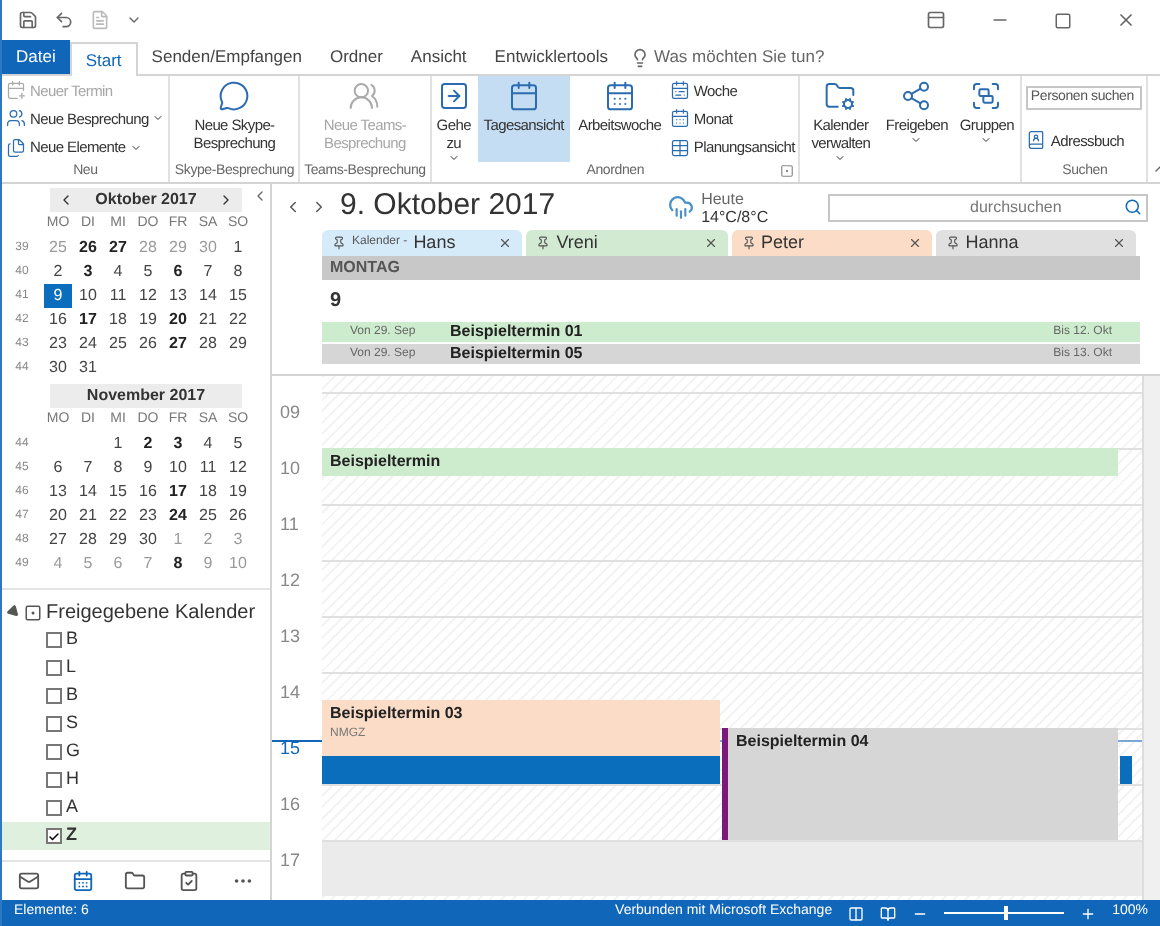  Describe the element at coordinates (290, 469) in the screenshot. I see `hour-label: 10` at that location.